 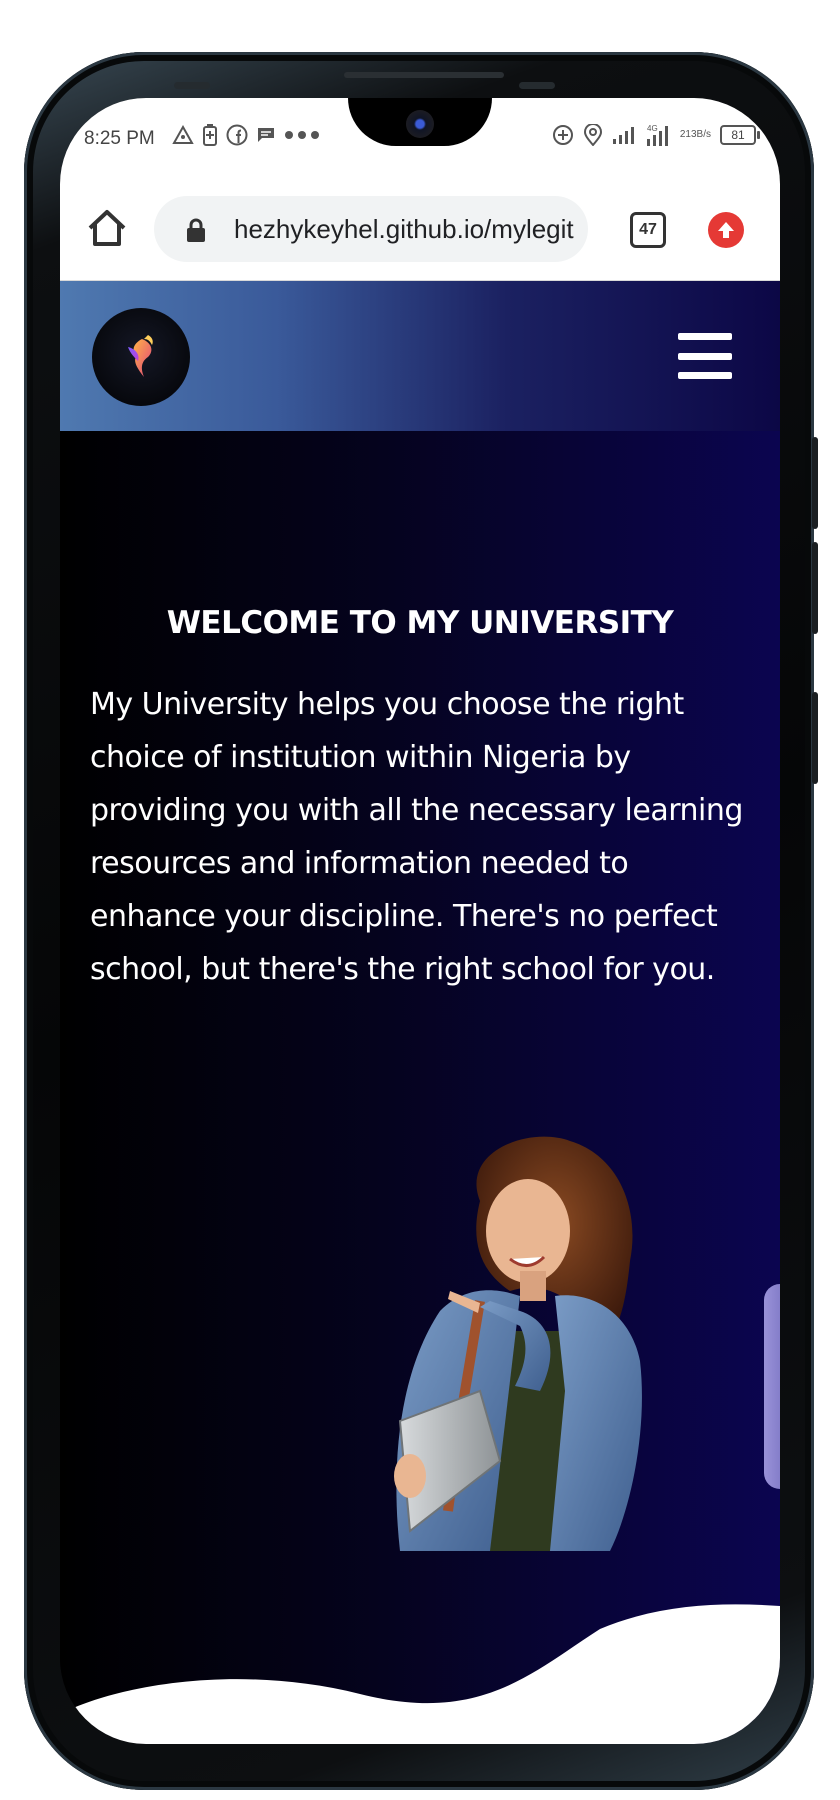 What do you see at coordinates (420, 623) in the screenshot?
I see `hero-title: WELCOME TO MY UNIVERSITY` at bounding box center [420, 623].